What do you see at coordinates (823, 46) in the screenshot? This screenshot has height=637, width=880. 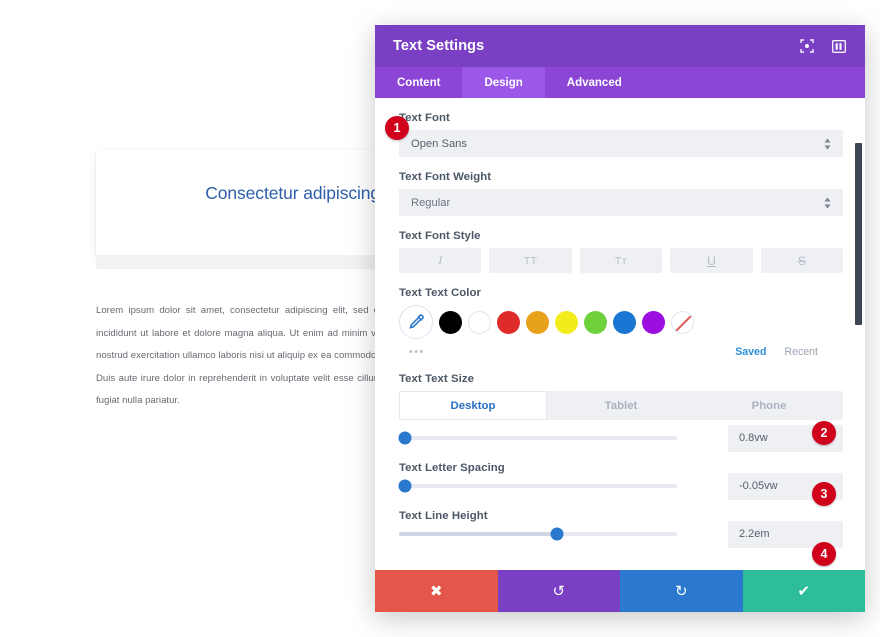 I see `modal-header-icons` at bounding box center [823, 46].